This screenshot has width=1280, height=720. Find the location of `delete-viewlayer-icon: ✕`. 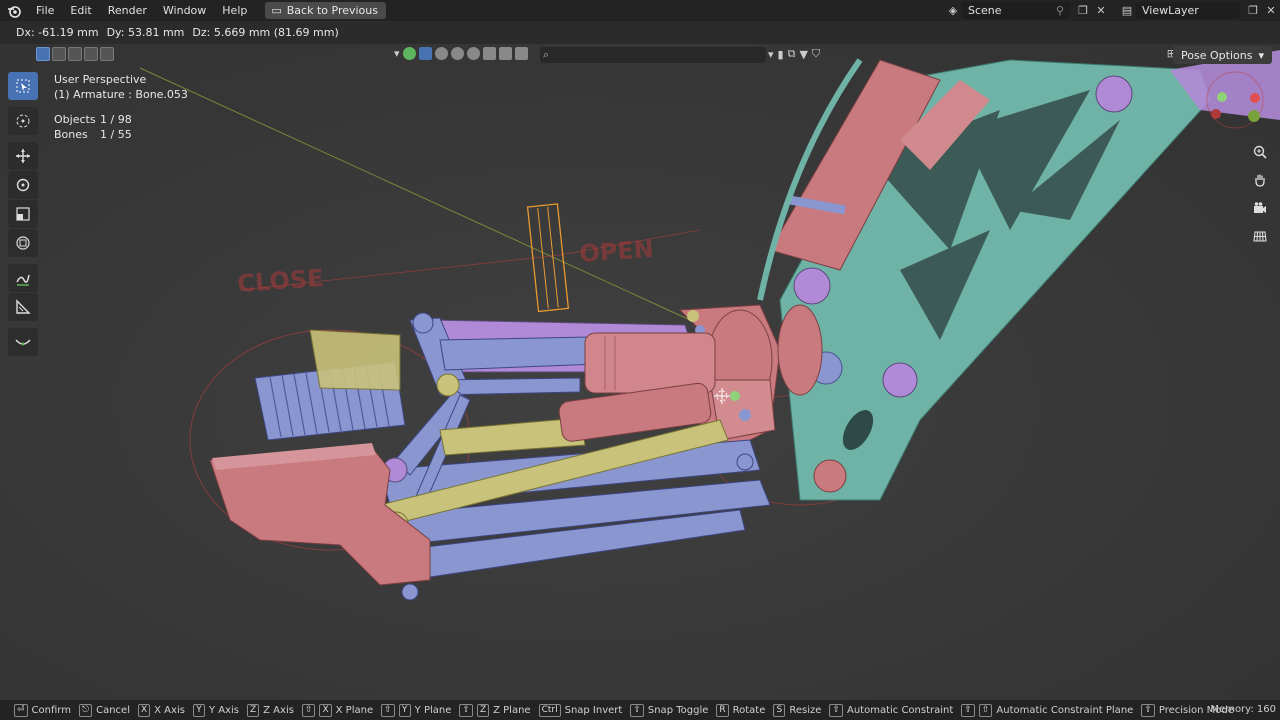

delete-viewlayer-icon: ✕ is located at coordinates (1271, 10).